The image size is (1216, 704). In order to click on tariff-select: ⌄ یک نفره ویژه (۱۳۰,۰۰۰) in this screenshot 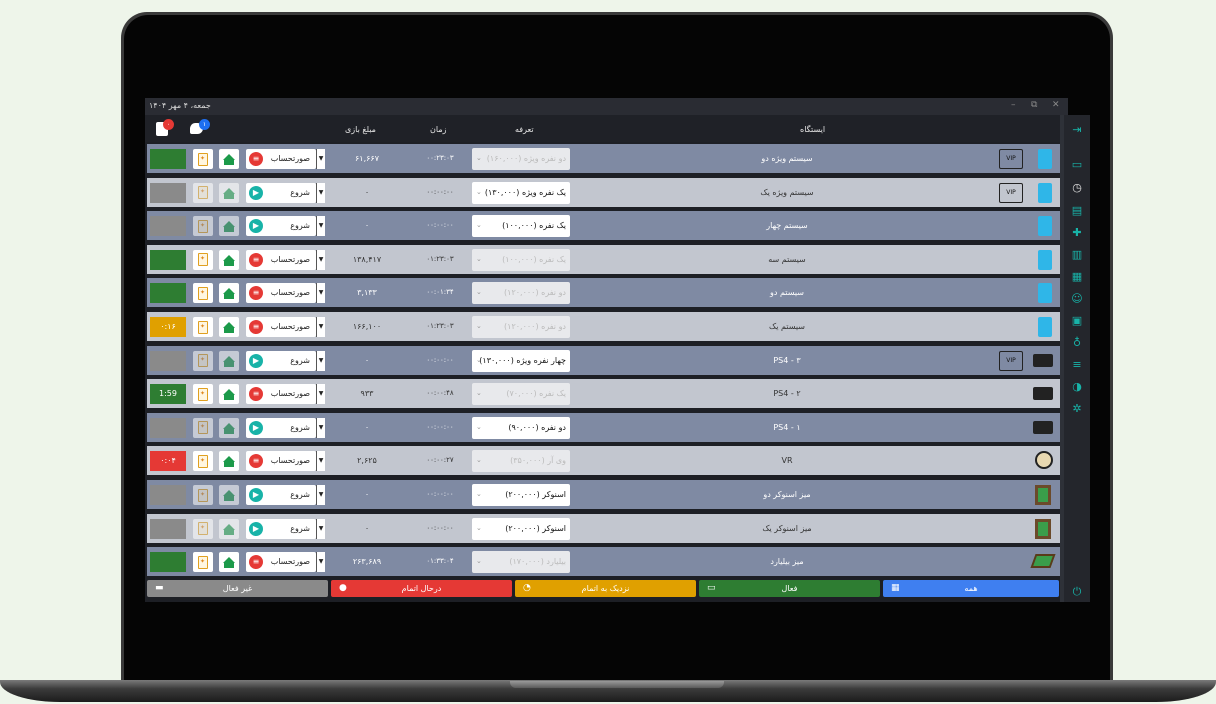, I will do `click(521, 192)`.